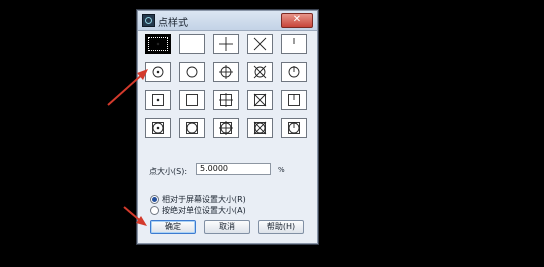 The height and width of the screenshot is (267, 544). Describe the element at coordinates (148, 20) in the screenshot. I see `app-icon` at that location.